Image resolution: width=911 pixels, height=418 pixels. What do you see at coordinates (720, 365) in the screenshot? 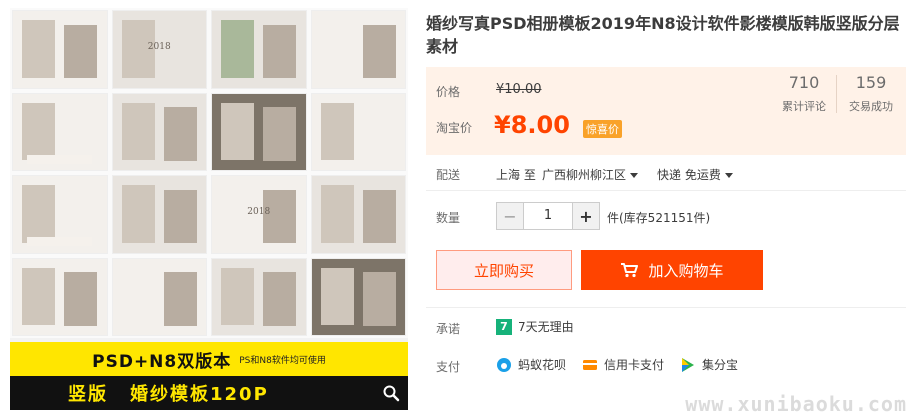
I see `payment-method-label: 集分宝` at bounding box center [720, 365].